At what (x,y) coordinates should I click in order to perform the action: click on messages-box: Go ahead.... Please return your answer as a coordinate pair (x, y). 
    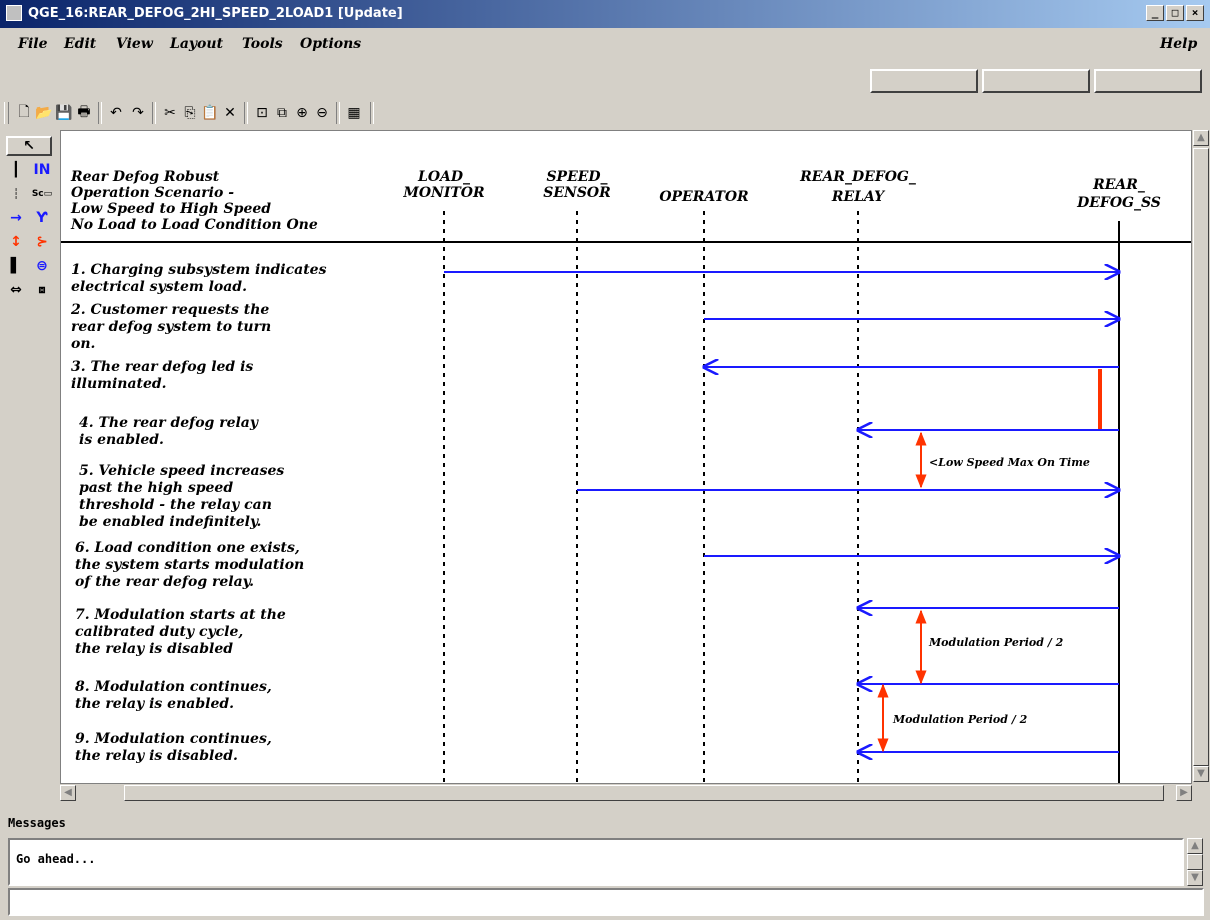
    Looking at the image, I should click on (596, 862).